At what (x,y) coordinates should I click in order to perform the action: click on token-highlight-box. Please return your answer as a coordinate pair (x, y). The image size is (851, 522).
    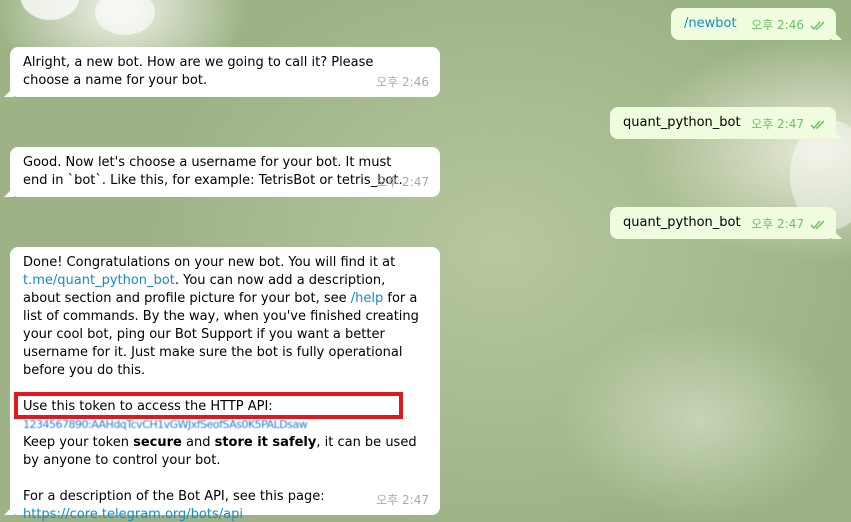
    Looking at the image, I should click on (208, 405).